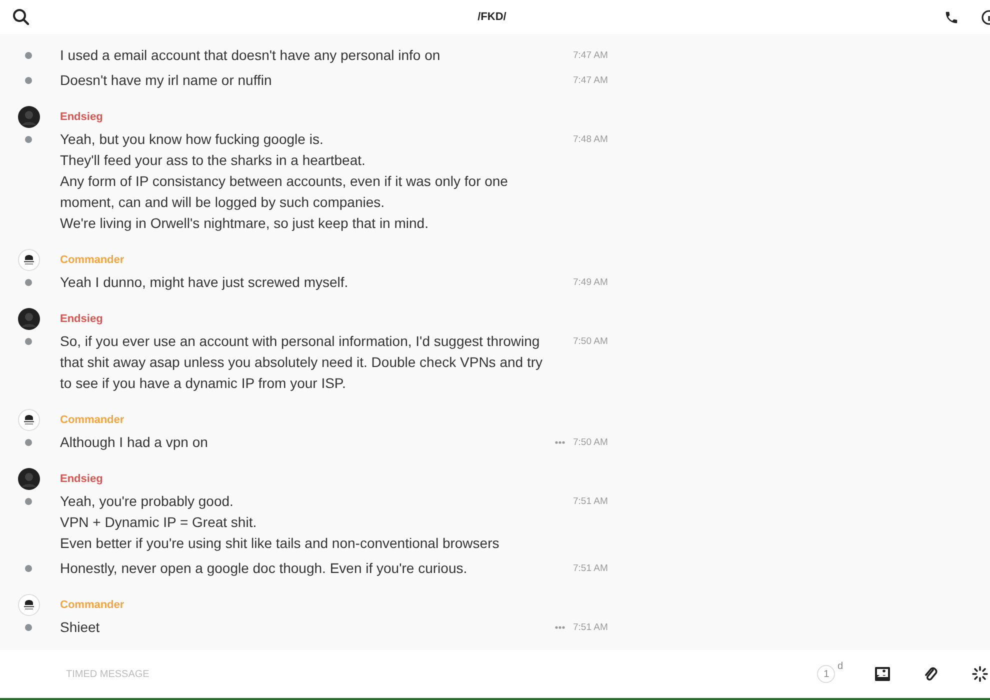 The image size is (990, 700). What do you see at coordinates (284, 181) in the screenshot?
I see `message-text: Yeah, but you know how fucking google is. They'll feed your ass to the sharks in a heartbeat. Any form of IP consistancy between accounts, even if it was only for one moment, can and will be logged by such companies. We're living in Orwell's nightmare, so just keep that in mind.` at bounding box center [284, 181].